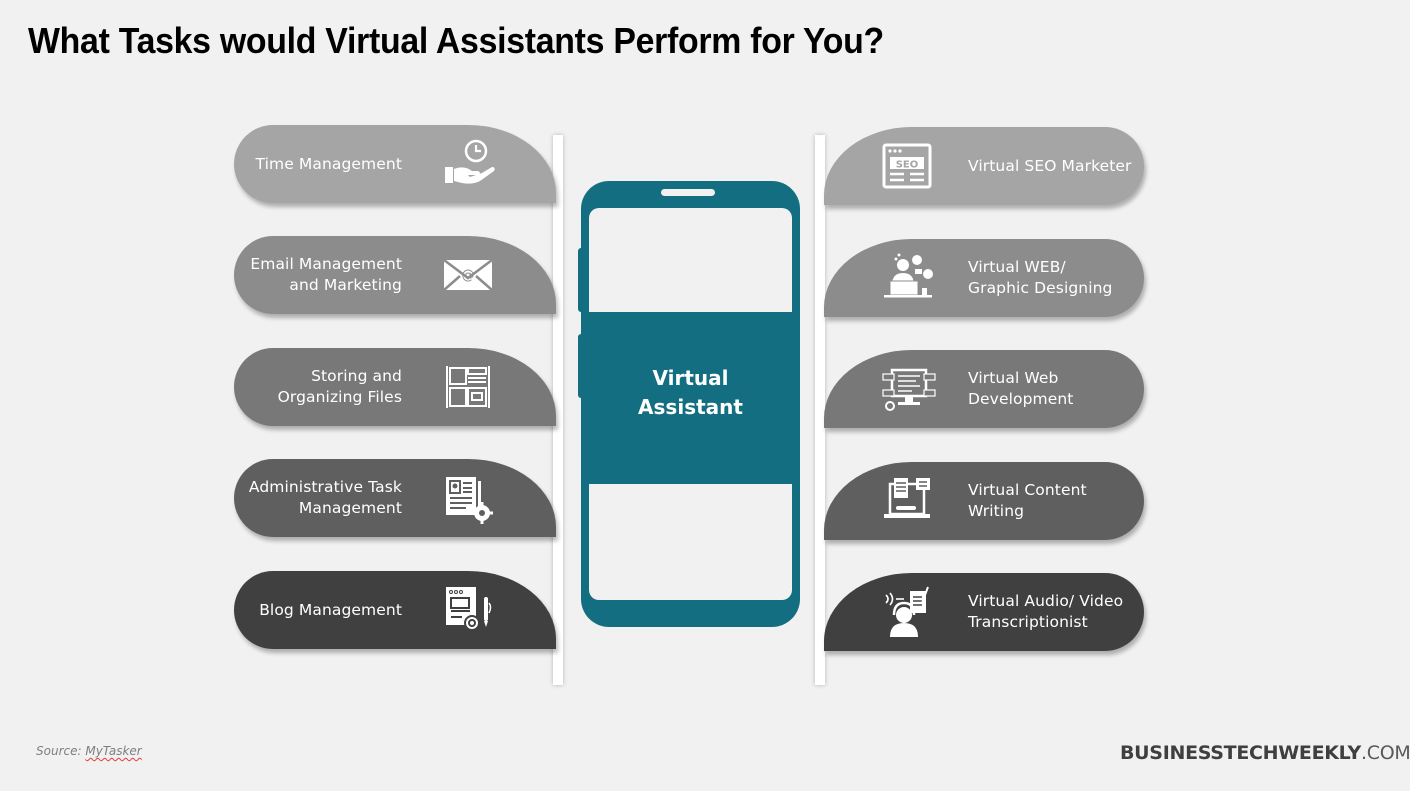 Image resolution: width=1410 pixels, height=791 pixels. I want to click on transcriptionist-headset-icon, so click(907, 611).